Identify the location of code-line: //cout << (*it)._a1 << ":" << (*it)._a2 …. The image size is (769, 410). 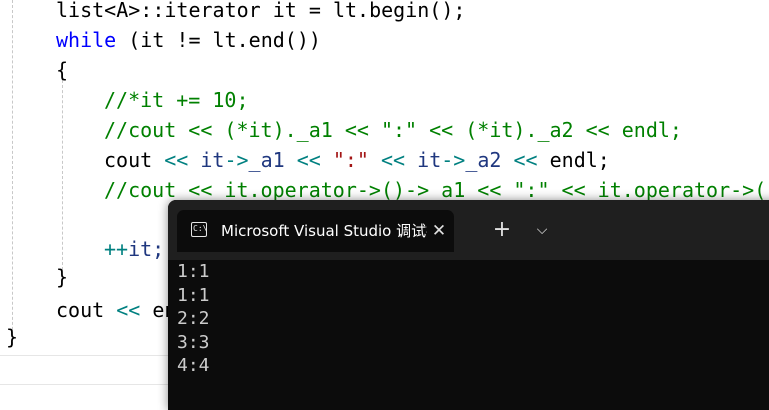
(393, 130).